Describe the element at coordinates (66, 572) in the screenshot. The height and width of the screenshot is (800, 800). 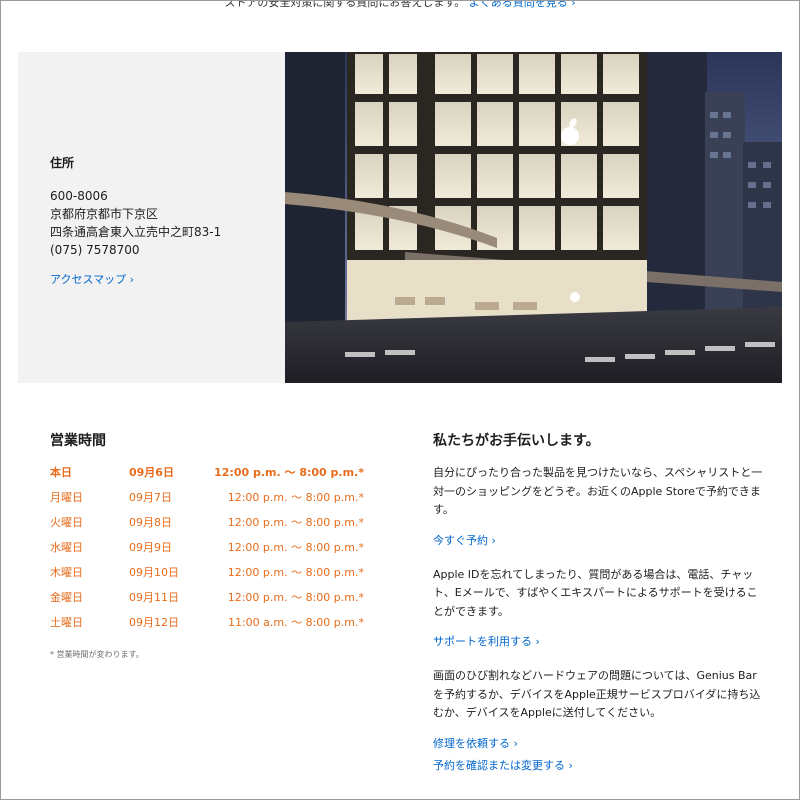
I see `hours-day: 木曜日` at that location.